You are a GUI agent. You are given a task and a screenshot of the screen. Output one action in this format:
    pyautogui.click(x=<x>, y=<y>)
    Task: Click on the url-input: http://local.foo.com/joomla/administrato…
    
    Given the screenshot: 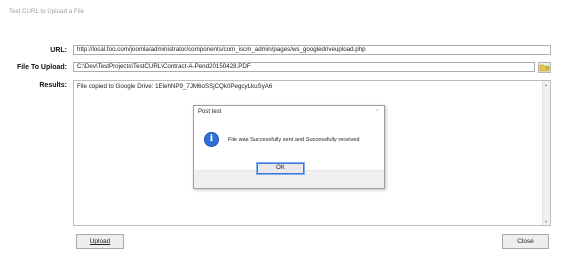 What is the action you would take?
    pyautogui.click(x=312, y=50)
    